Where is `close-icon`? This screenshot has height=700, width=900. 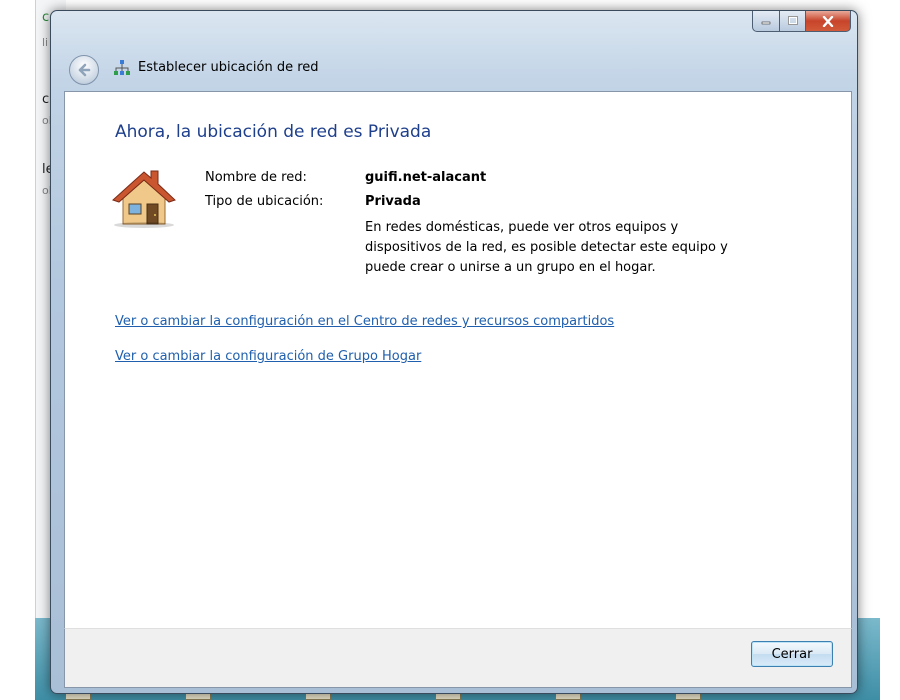
close-icon is located at coordinates (828, 21).